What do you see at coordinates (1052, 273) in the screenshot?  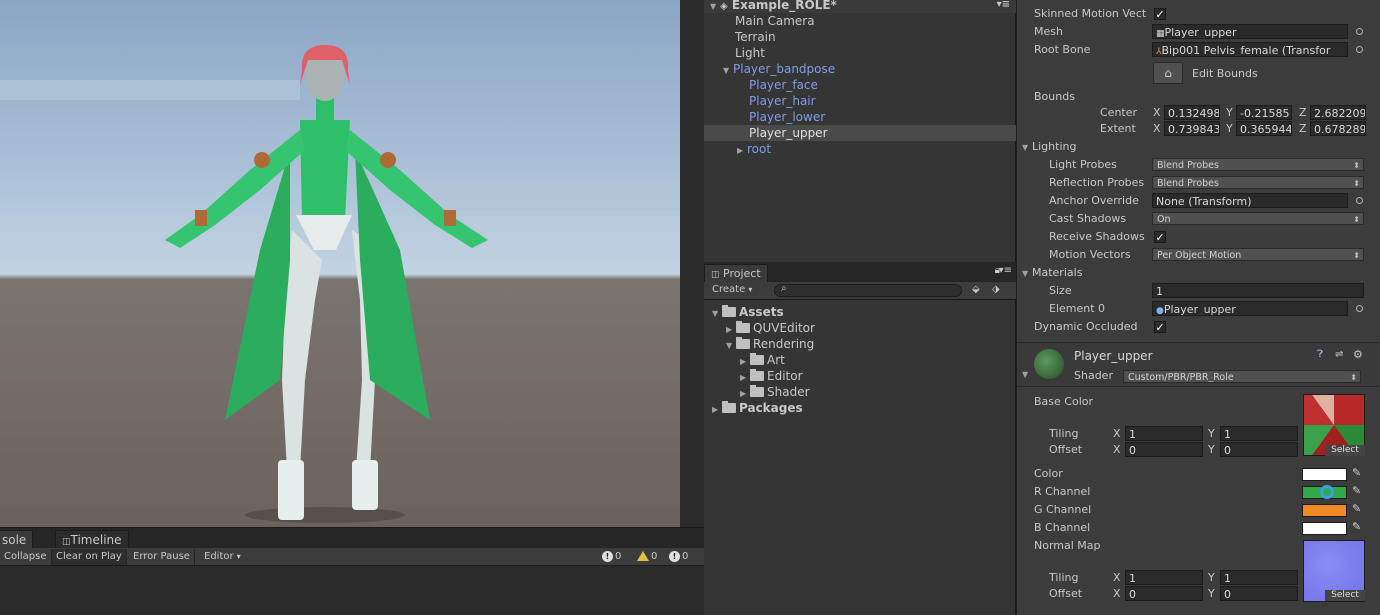 I see `materials-foldout: ▼ Materials` at bounding box center [1052, 273].